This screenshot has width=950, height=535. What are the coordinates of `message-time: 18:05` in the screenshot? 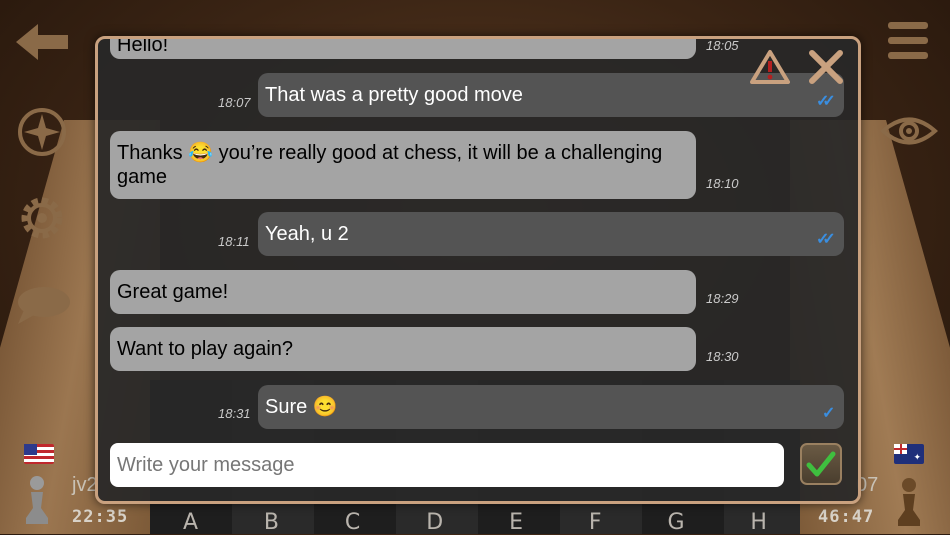 It's located at (722, 46).